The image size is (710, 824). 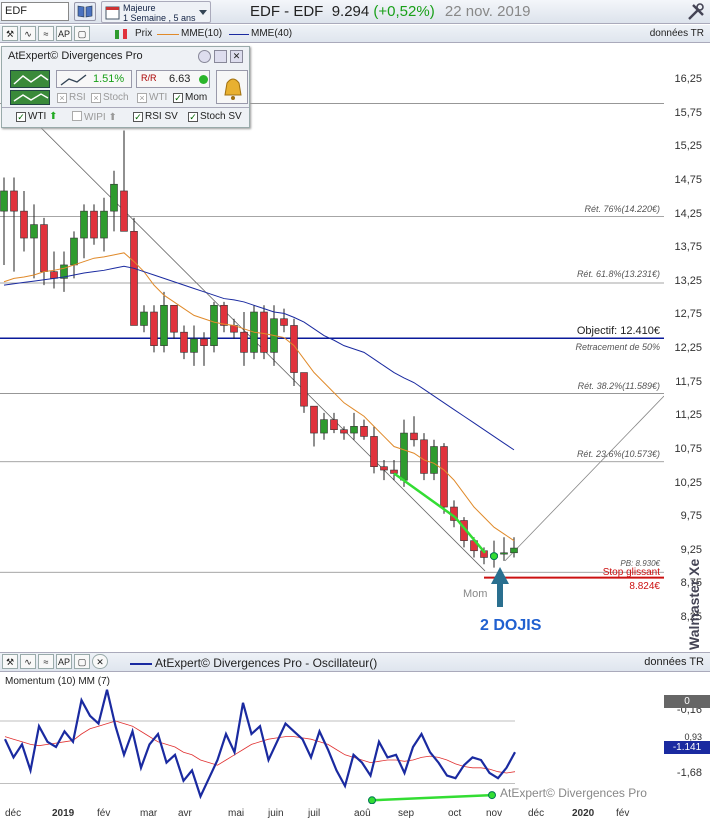 What do you see at coordinates (100, 661) in the screenshot?
I see `osc-close-icon: ✕` at bounding box center [100, 661].